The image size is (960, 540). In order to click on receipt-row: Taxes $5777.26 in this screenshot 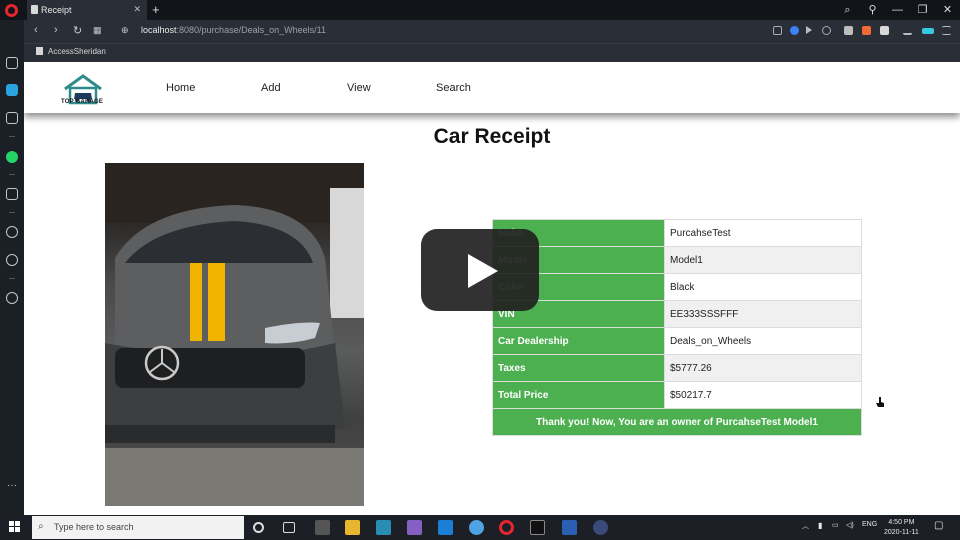, I will do `click(677, 368)`.